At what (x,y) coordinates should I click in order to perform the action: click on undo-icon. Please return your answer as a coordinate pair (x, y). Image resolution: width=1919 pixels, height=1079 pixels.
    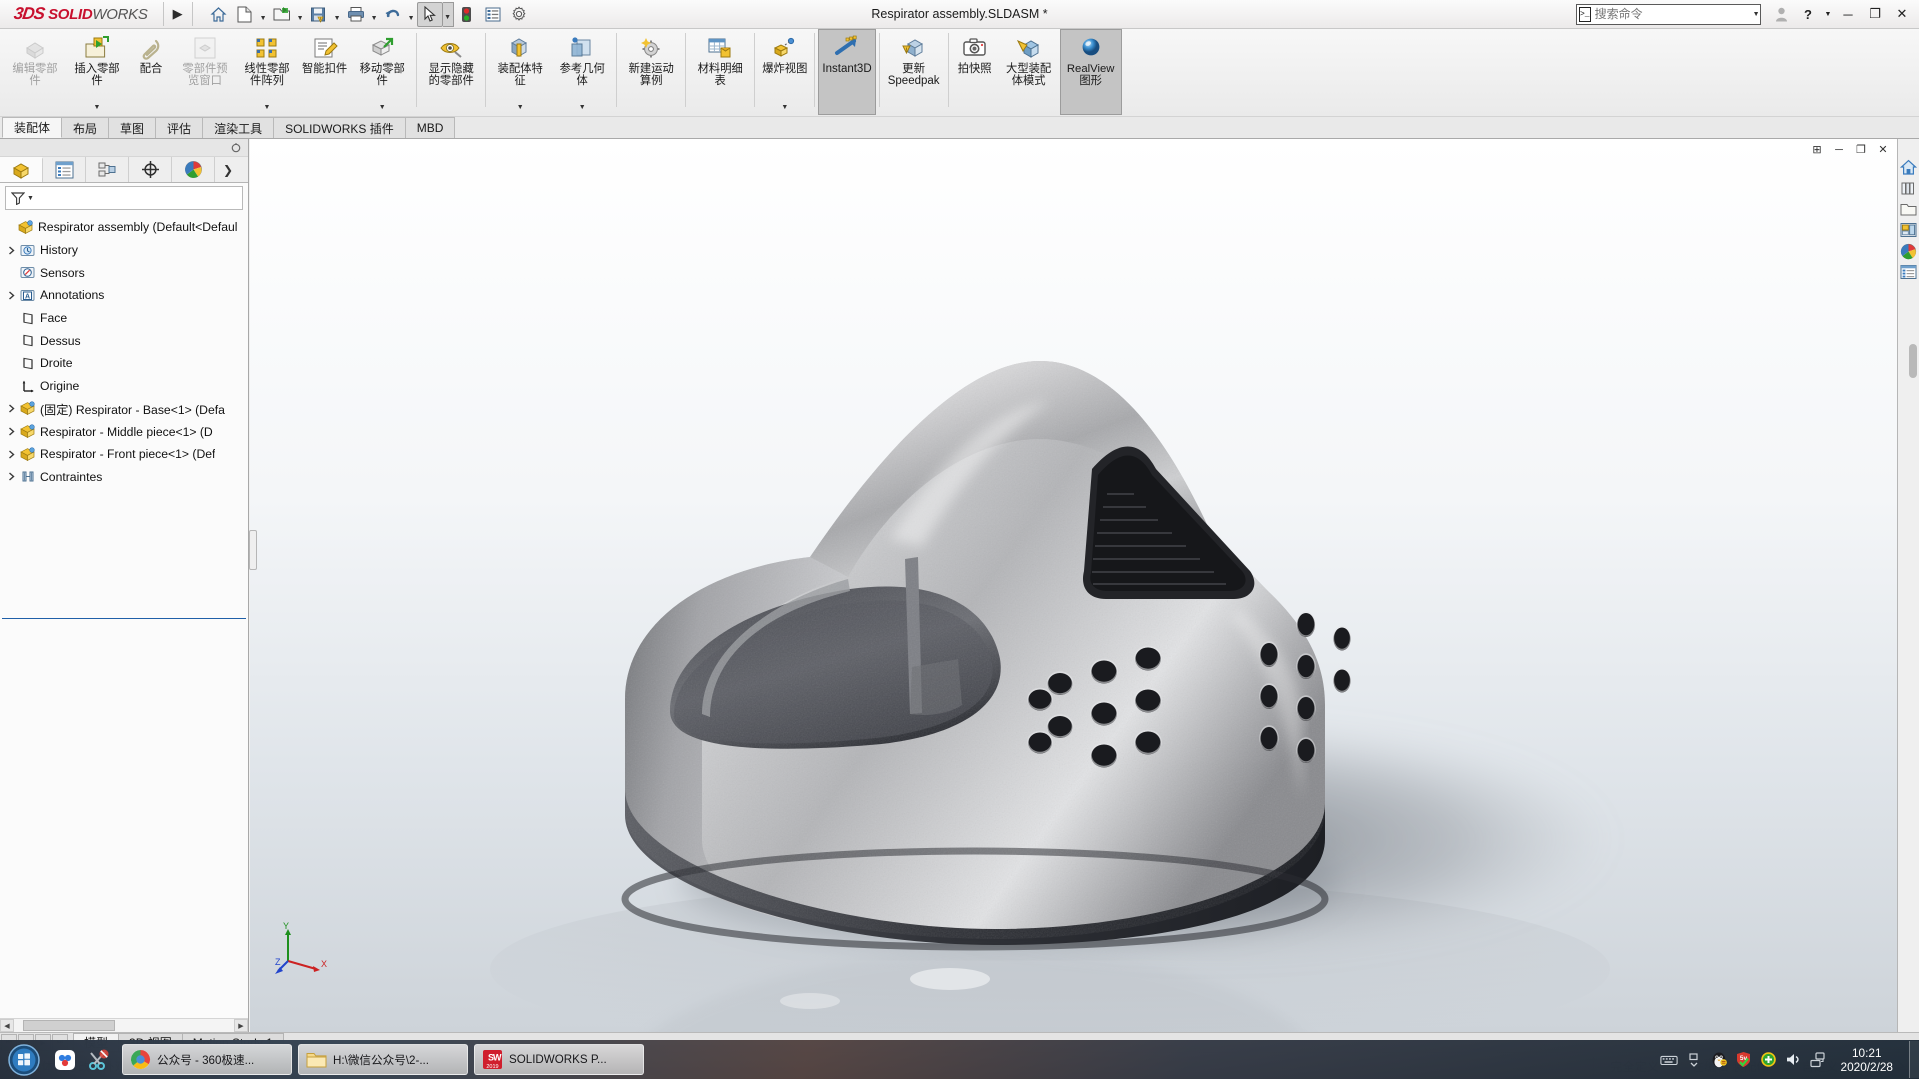
    Looking at the image, I should click on (393, 14).